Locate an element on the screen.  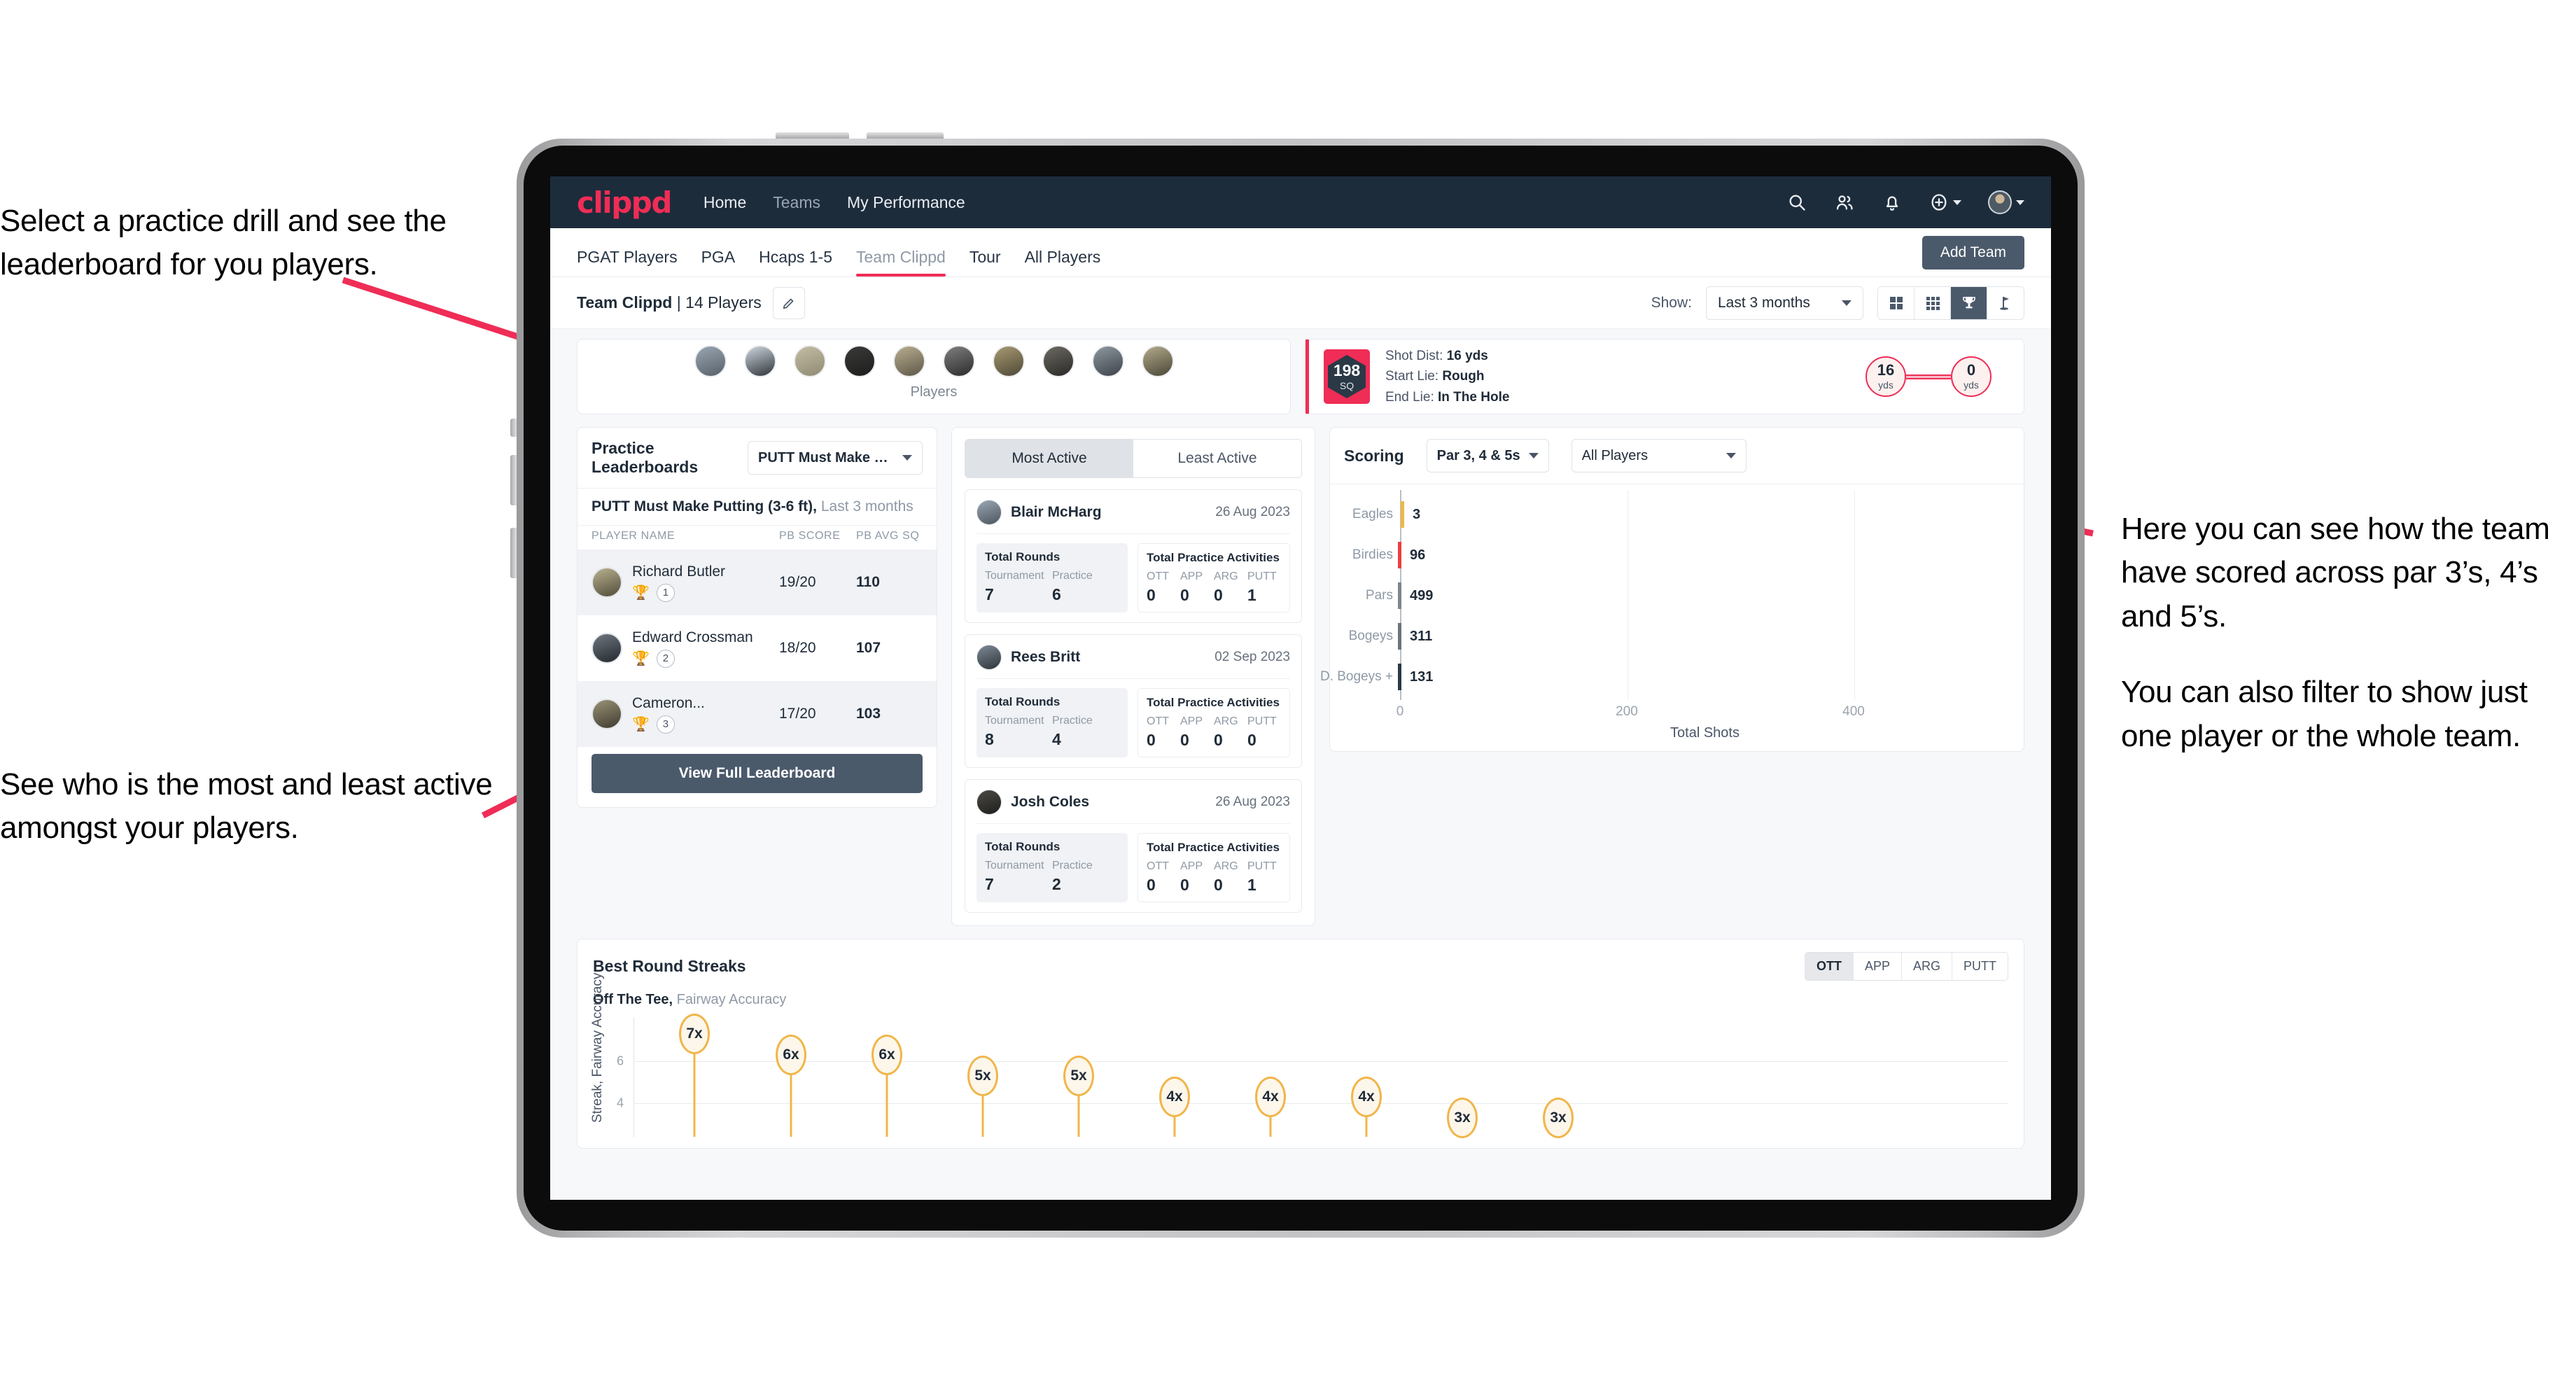
tab-arg: ARG is located at coordinates (1926, 966).